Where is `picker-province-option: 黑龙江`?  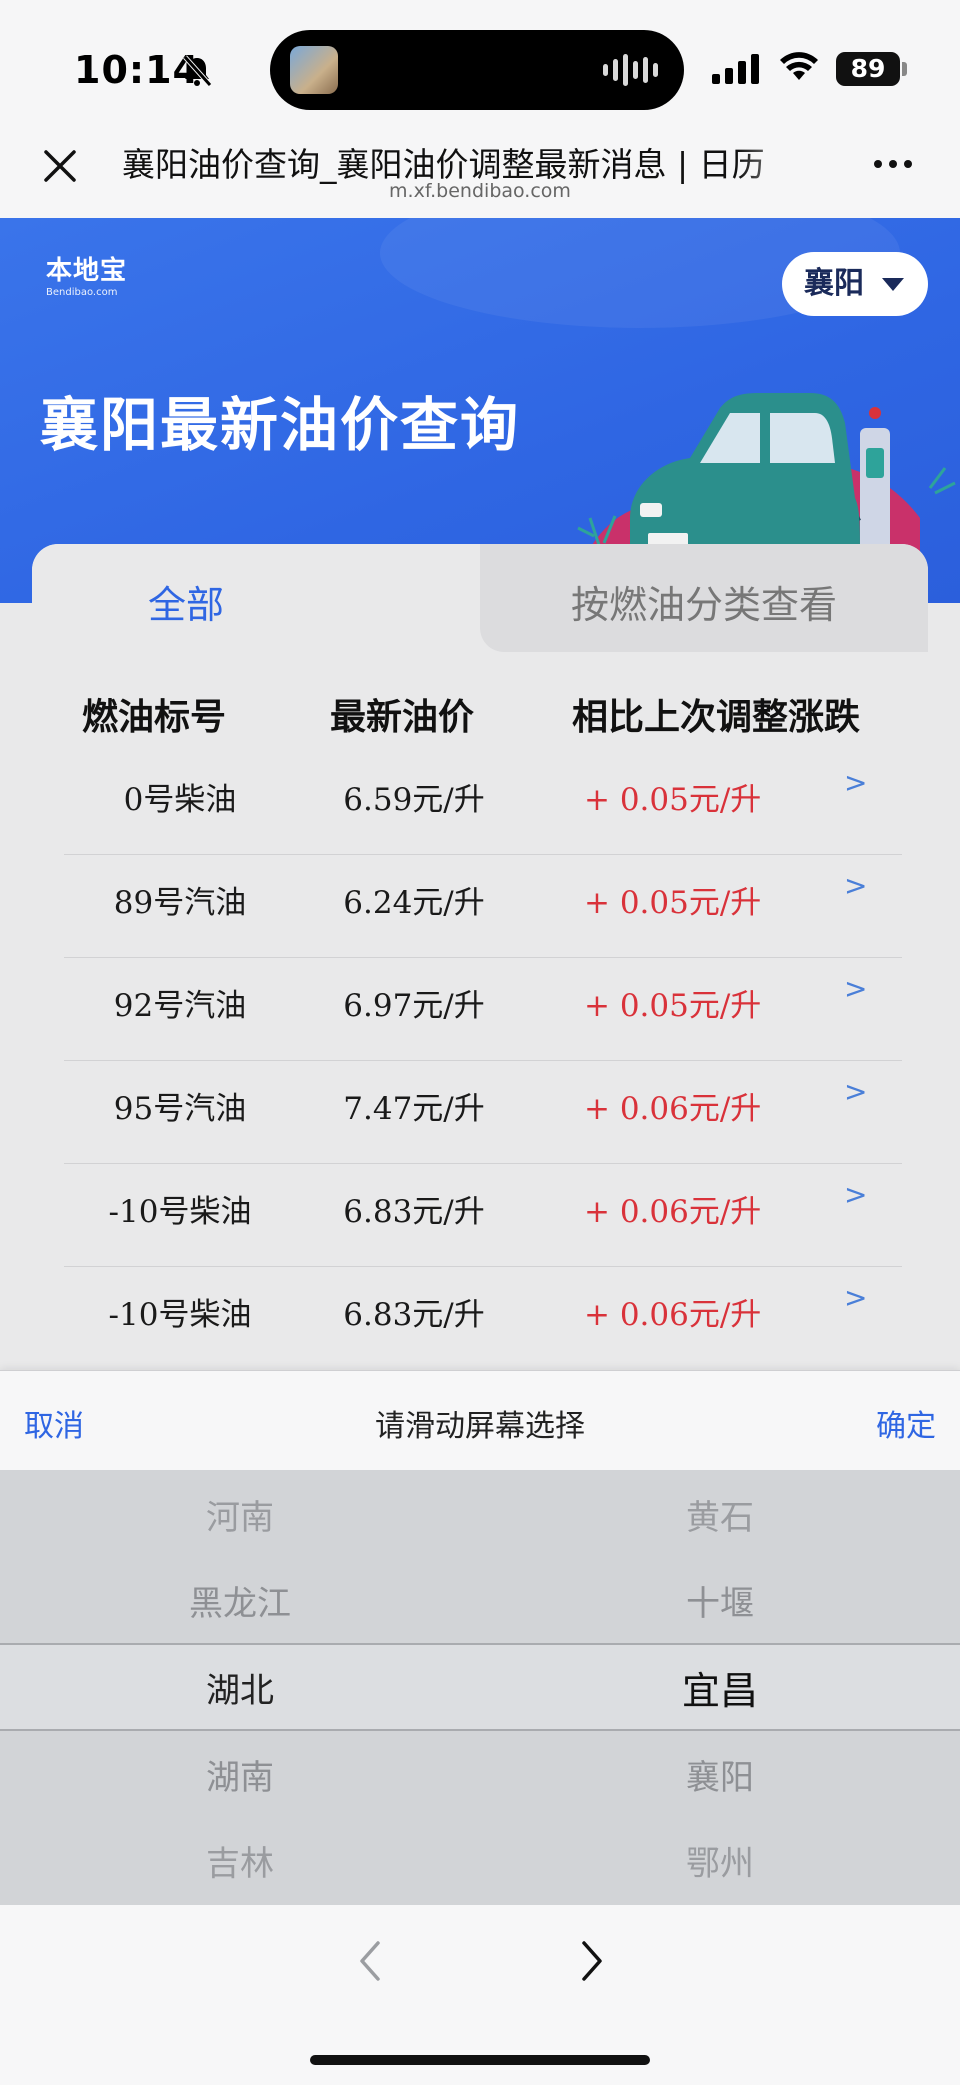
picker-province-option: 黑龙江 is located at coordinates (240, 1600).